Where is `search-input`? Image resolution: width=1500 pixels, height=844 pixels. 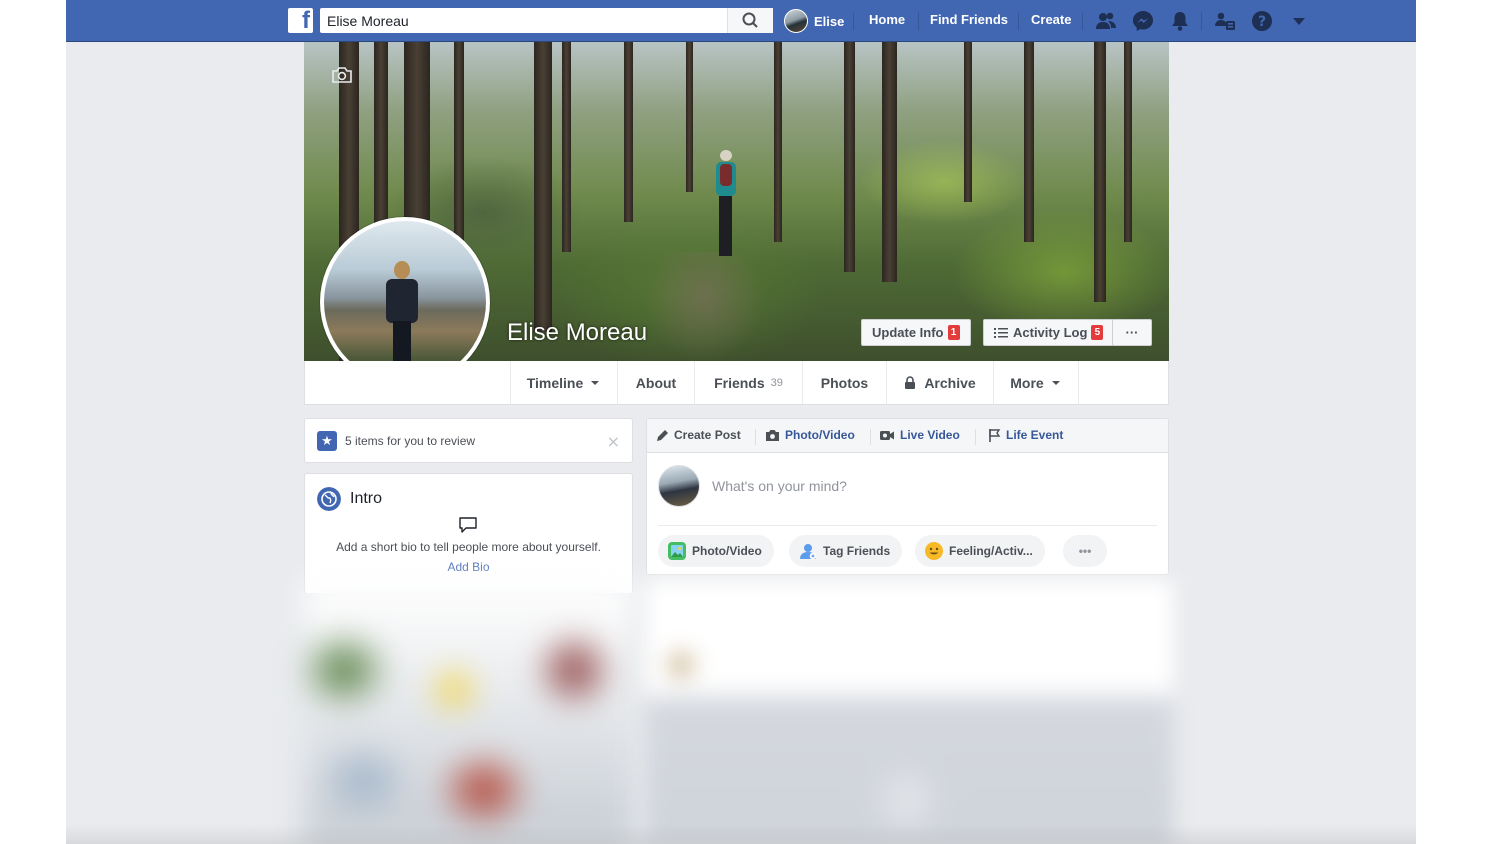 search-input is located at coordinates (523, 20).